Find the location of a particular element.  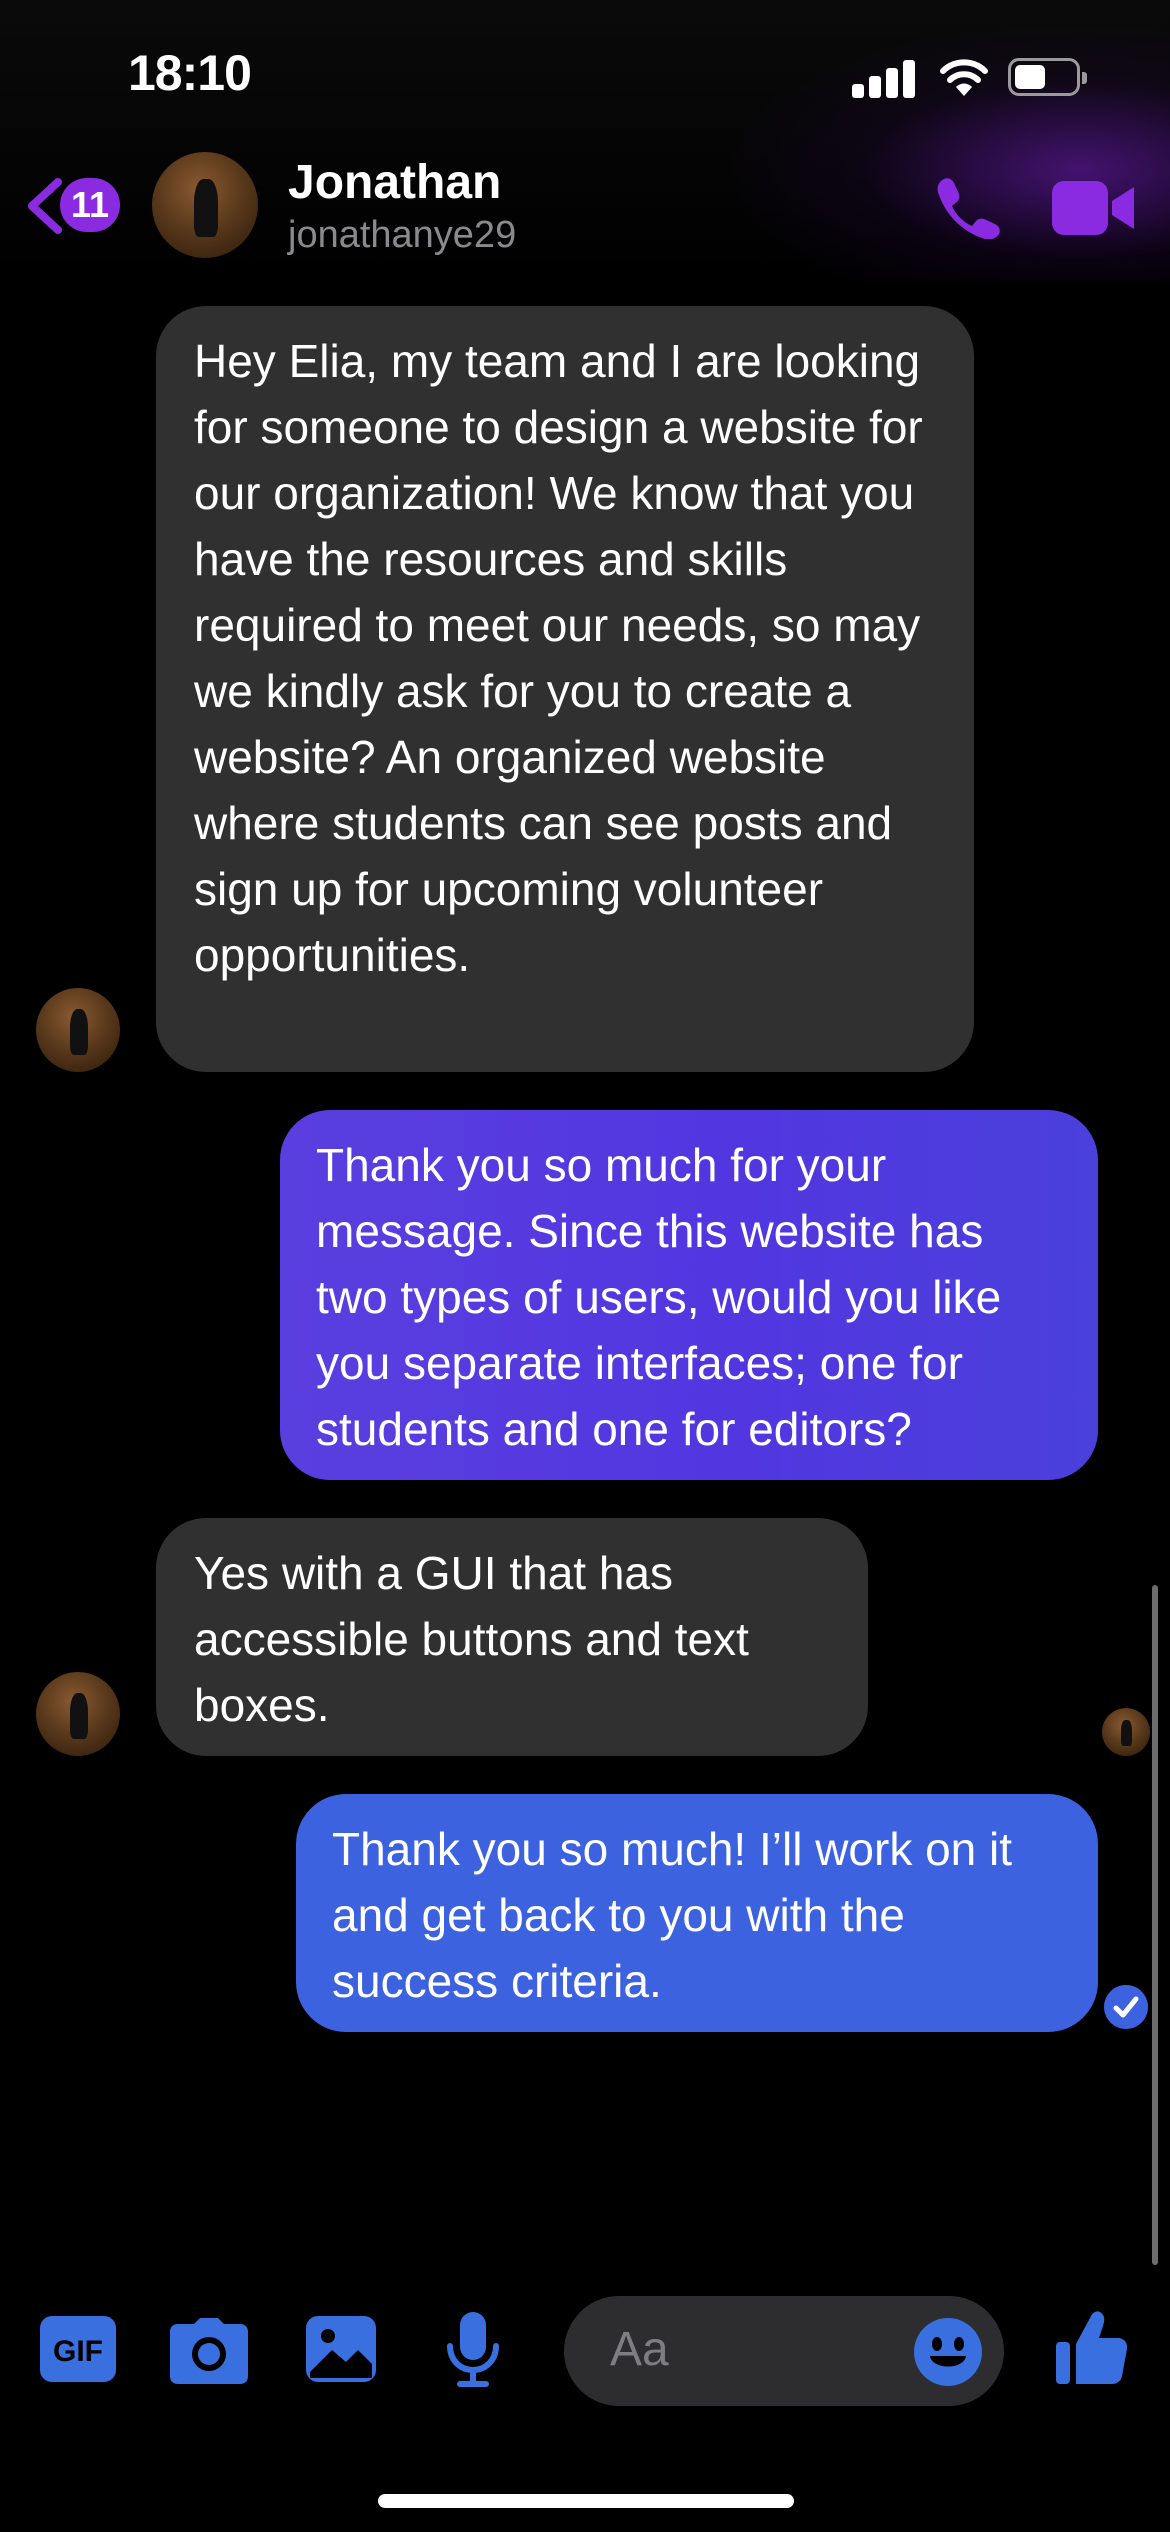

gif-button: GIF is located at coordinates (78, 2349).